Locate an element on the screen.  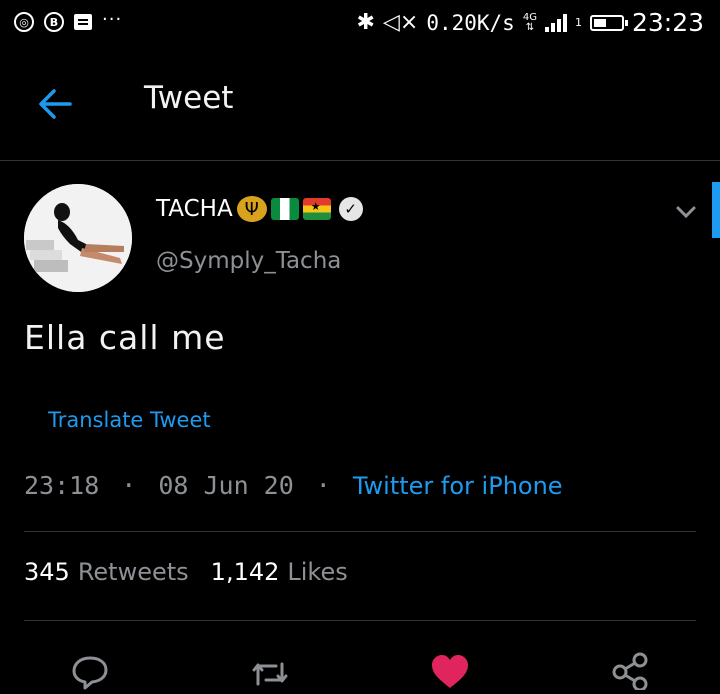
tweet-options-button is located at coordinates (686, 212).